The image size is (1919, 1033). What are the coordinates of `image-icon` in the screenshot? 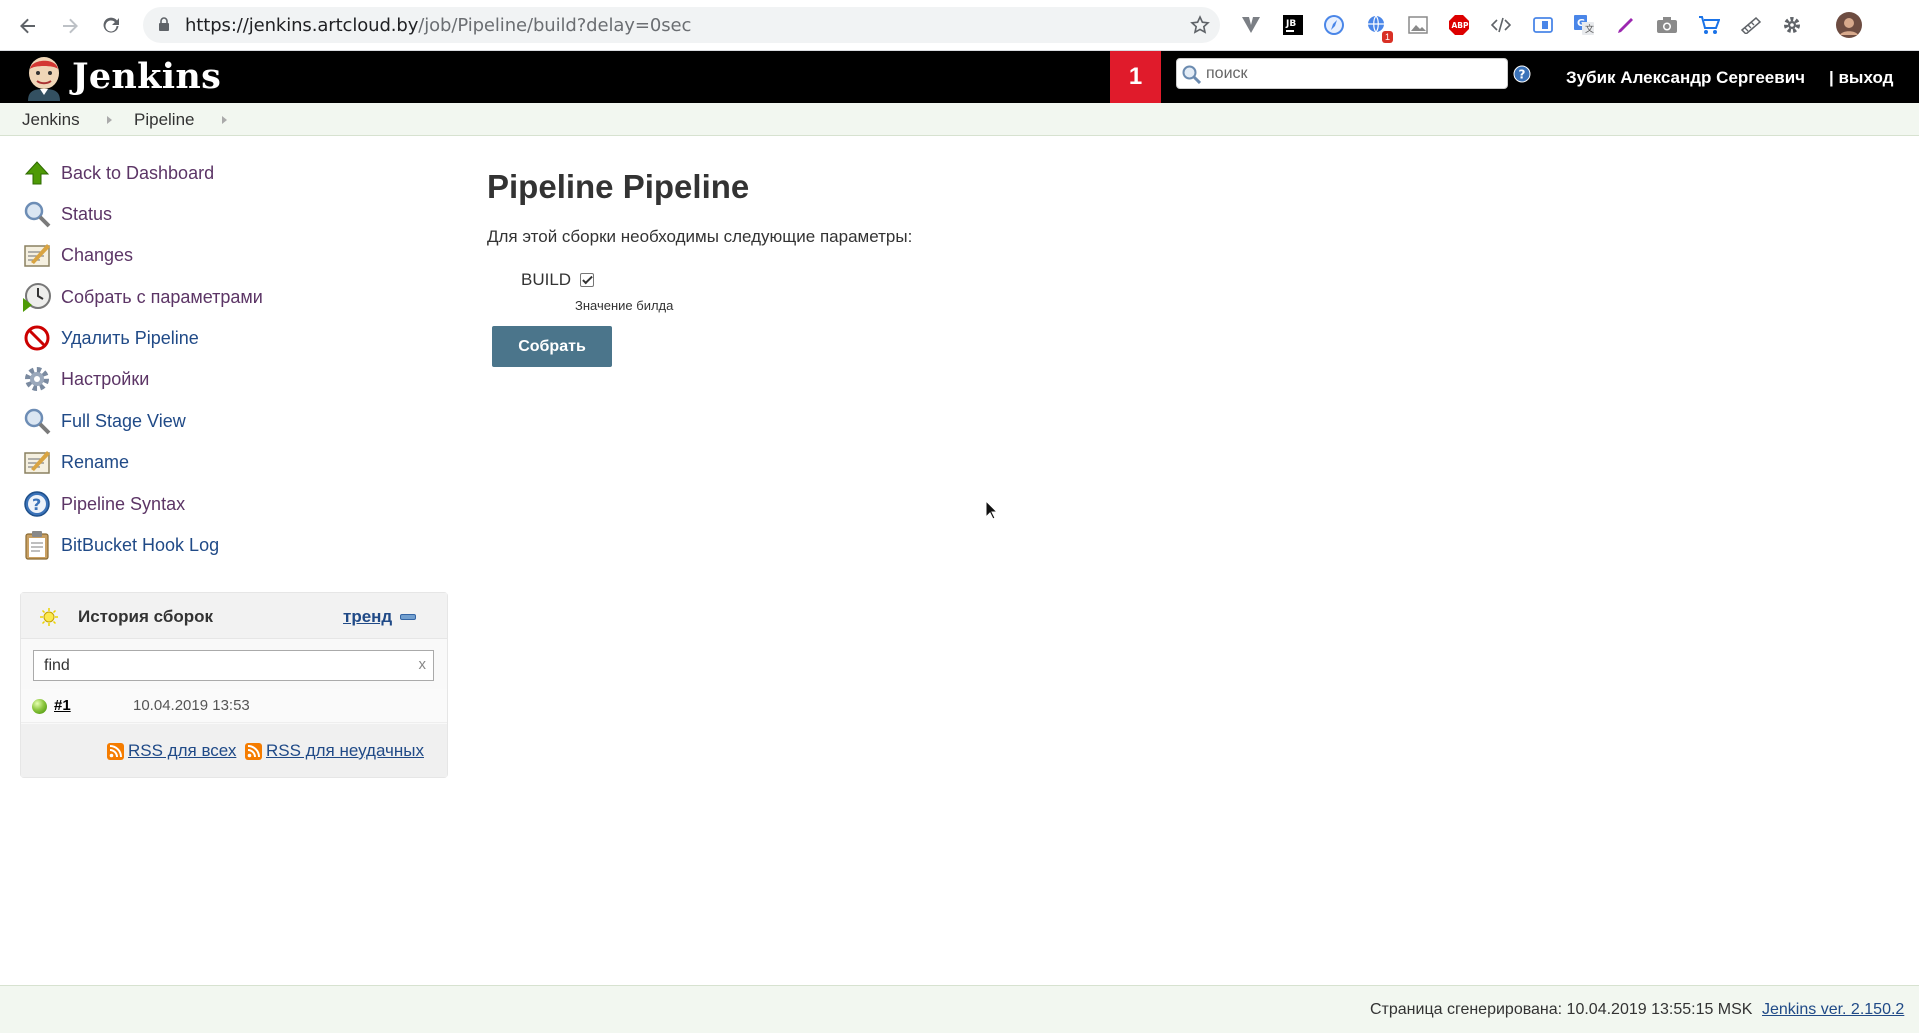 It's located at (1418, 25).